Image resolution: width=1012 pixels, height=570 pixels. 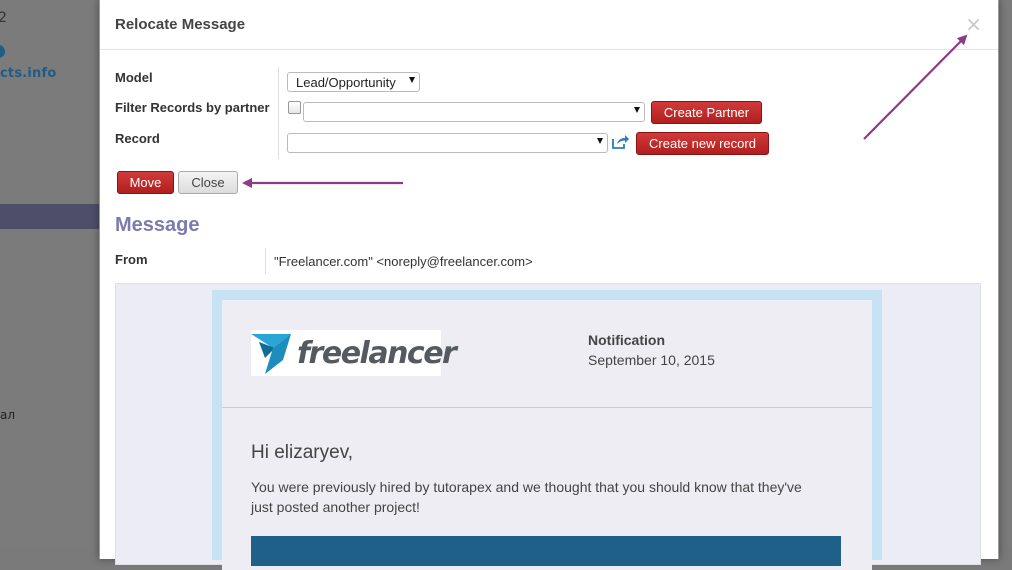 I want to click on background-app-right, so click(x=1004, y=273).